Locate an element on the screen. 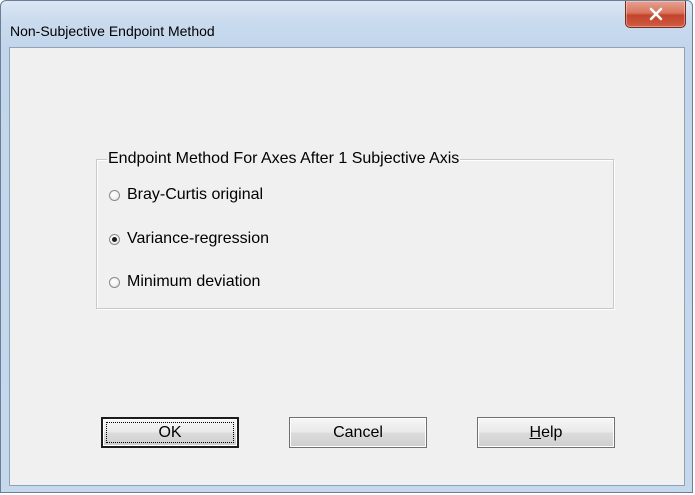  radio-label: Bray-Curtis original is located at coordinates (195, 194).